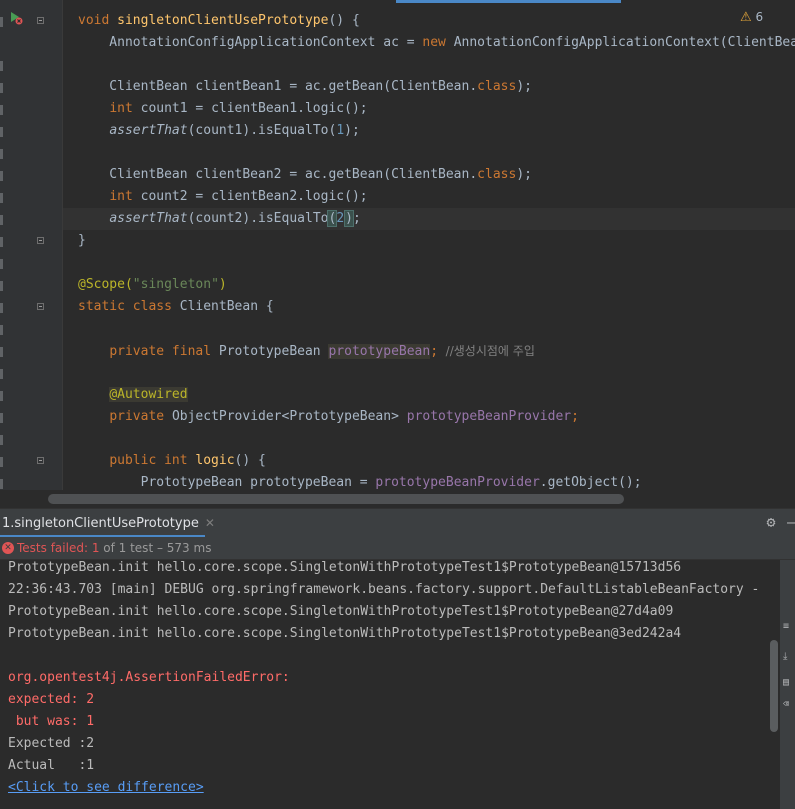 This screenshot has height=809, width=795. I want to click on code-line: void singletonClientUsePrototype() {, so click(219, 21).